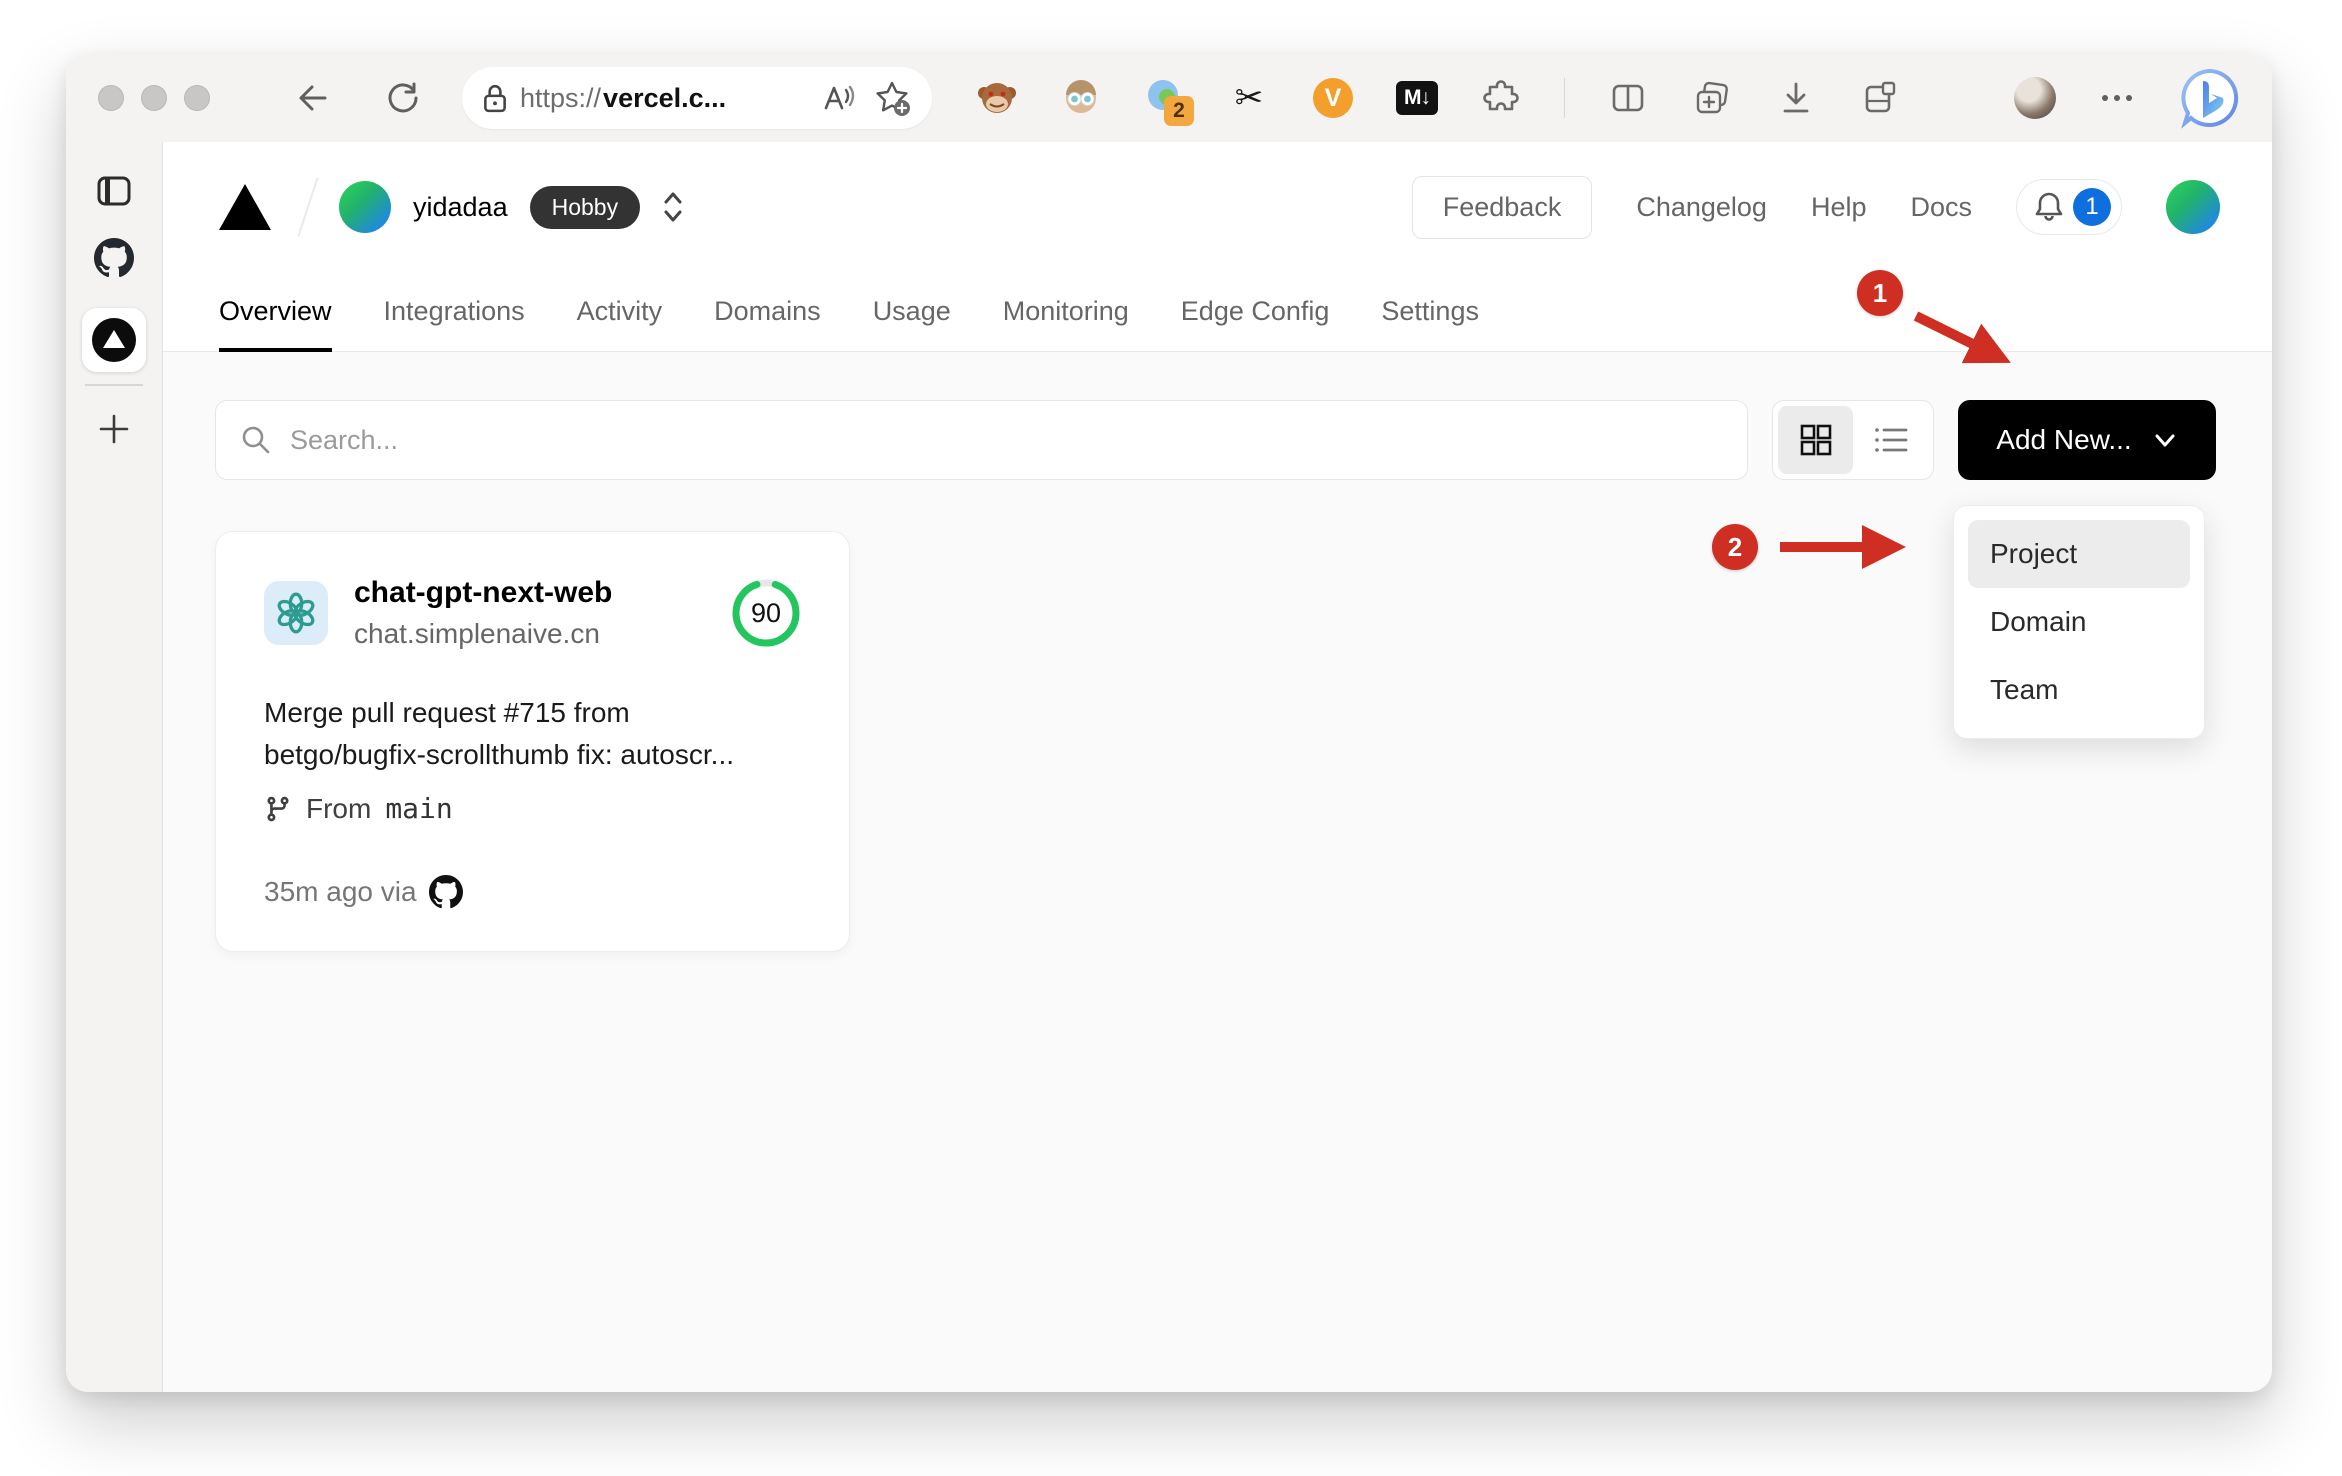 Image resolution: width=2342 pixels, height=1476 pixels. I want to click on window-minimize-button, so click(154, 98).